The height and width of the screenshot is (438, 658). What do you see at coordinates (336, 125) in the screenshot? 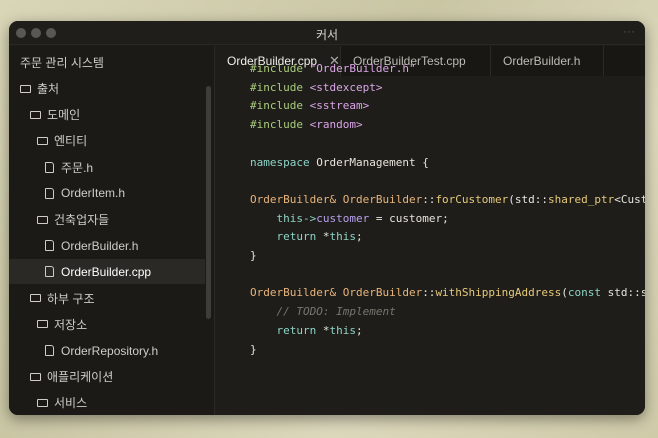
I see `code-token: <random>` at bounding box center [336, 125].